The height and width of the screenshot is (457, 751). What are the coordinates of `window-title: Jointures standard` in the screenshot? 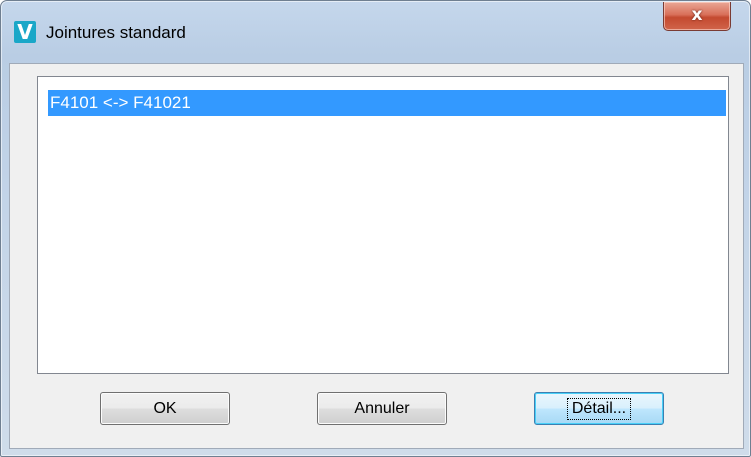 It's located at (116, 32).